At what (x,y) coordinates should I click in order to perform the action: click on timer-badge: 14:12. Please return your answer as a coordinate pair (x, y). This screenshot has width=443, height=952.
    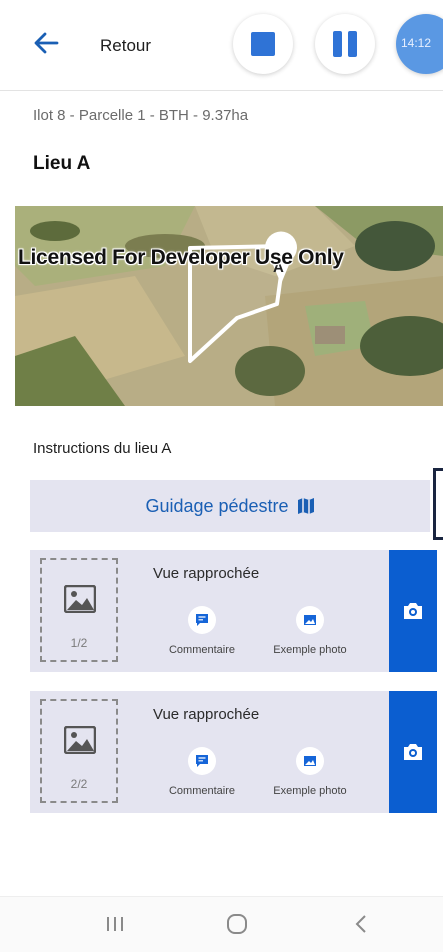
    Looking at the image, I should click on (419, 44).